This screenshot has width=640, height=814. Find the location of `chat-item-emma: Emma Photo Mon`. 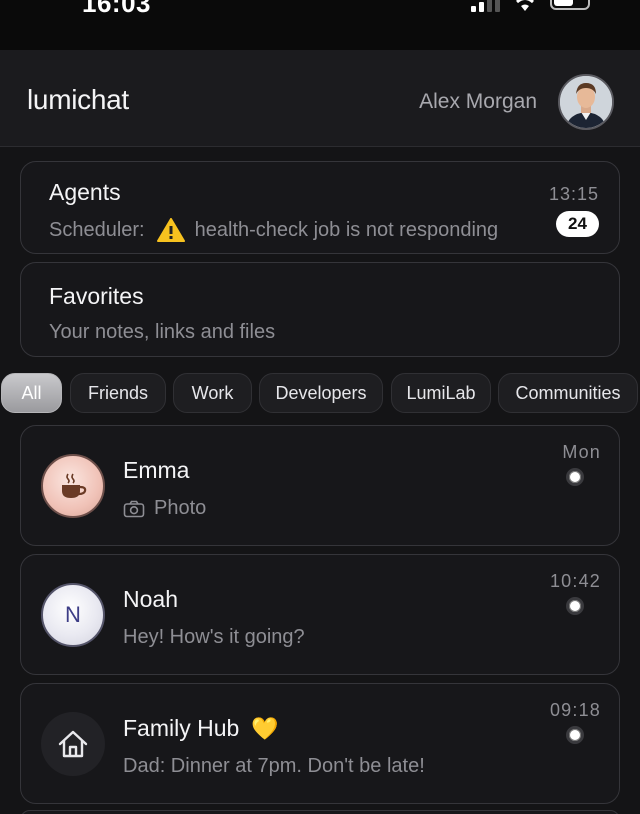

chat-item-emma: Emma Photo Mon is located at coordinates (320, 485).